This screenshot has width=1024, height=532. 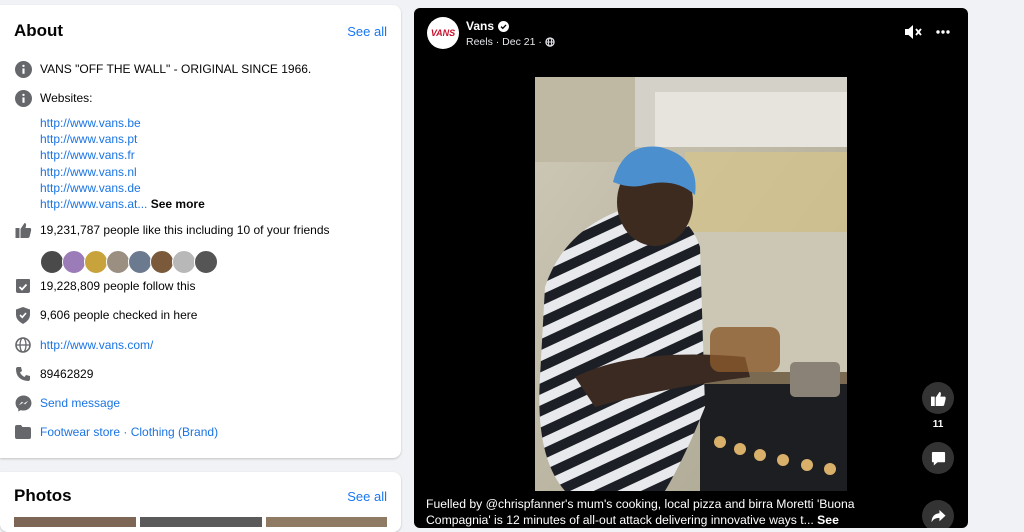 I want to click on website-link: http://www.vans.be, so click(x=122, y=123).